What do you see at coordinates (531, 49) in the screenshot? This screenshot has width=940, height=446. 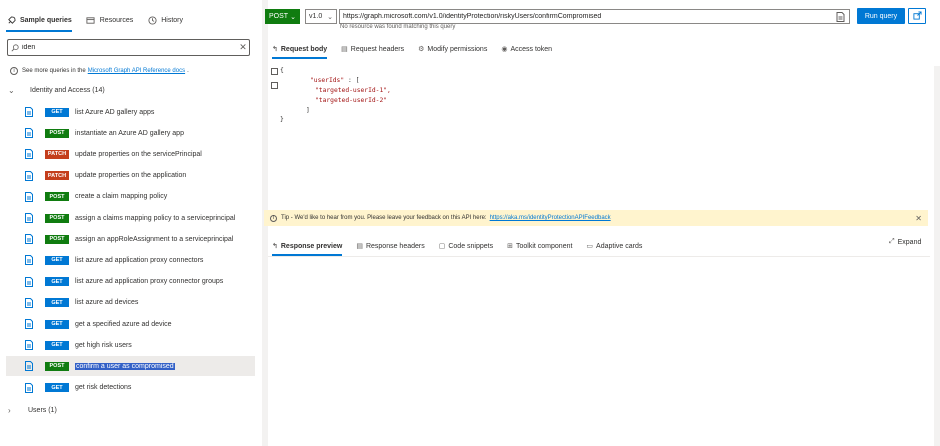 I see `tab-label: Access token` at bounding box center [531, 49].